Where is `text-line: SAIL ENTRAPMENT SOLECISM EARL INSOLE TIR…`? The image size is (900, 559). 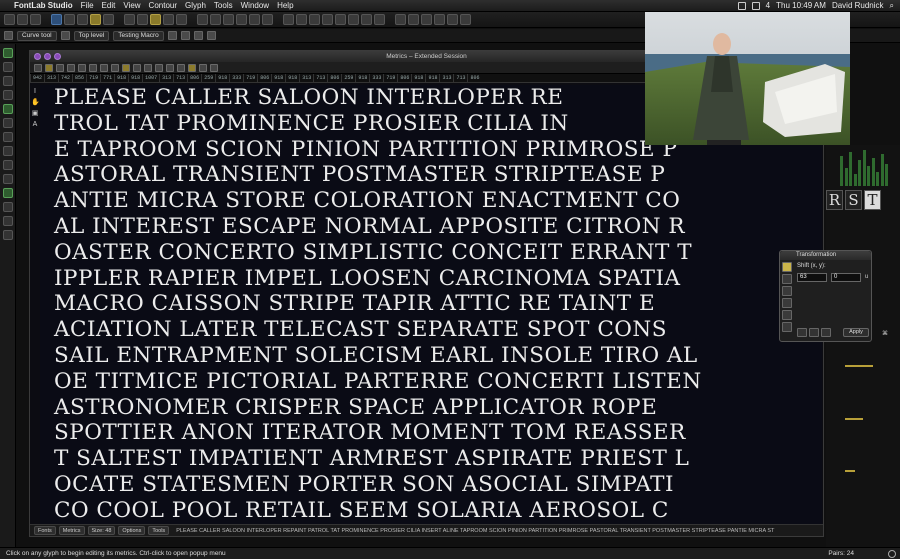 text-line: SAIL ENTRAPMENT SOLECISM EARL INSOLE TIR… is located at coordinates (431, 356).